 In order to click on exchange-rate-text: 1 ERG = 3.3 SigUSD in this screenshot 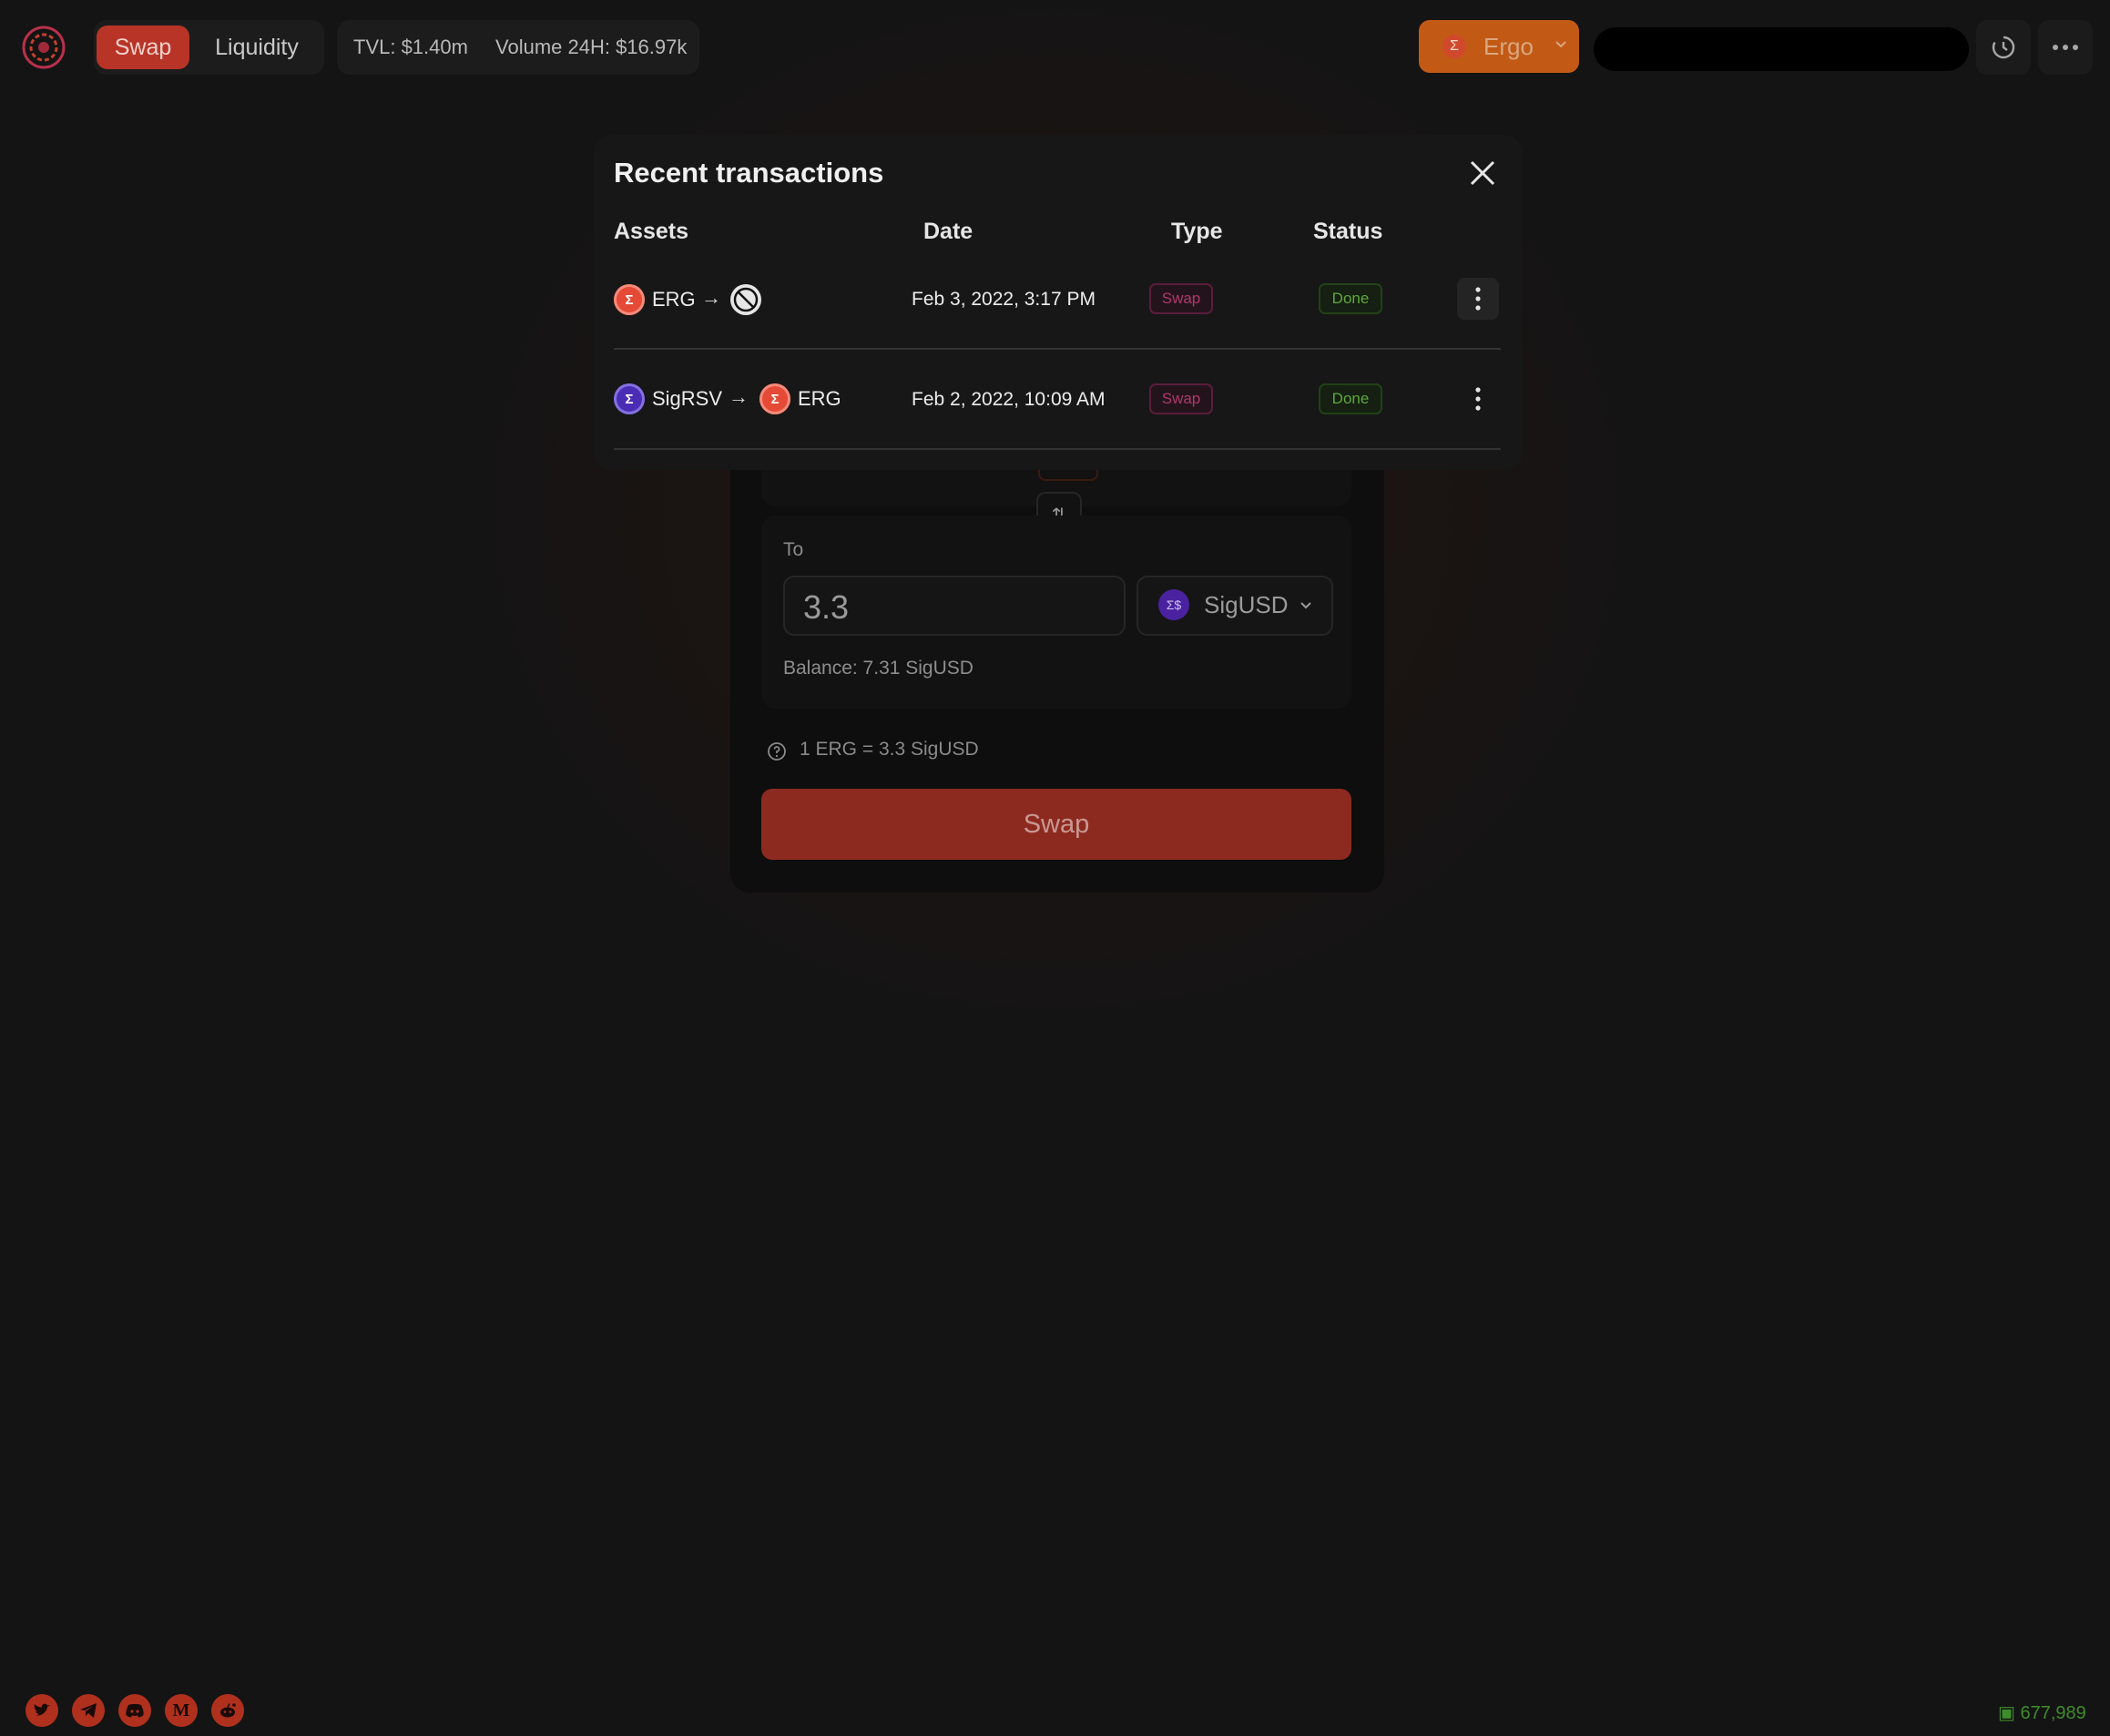, I will do `click(890, 750)`.